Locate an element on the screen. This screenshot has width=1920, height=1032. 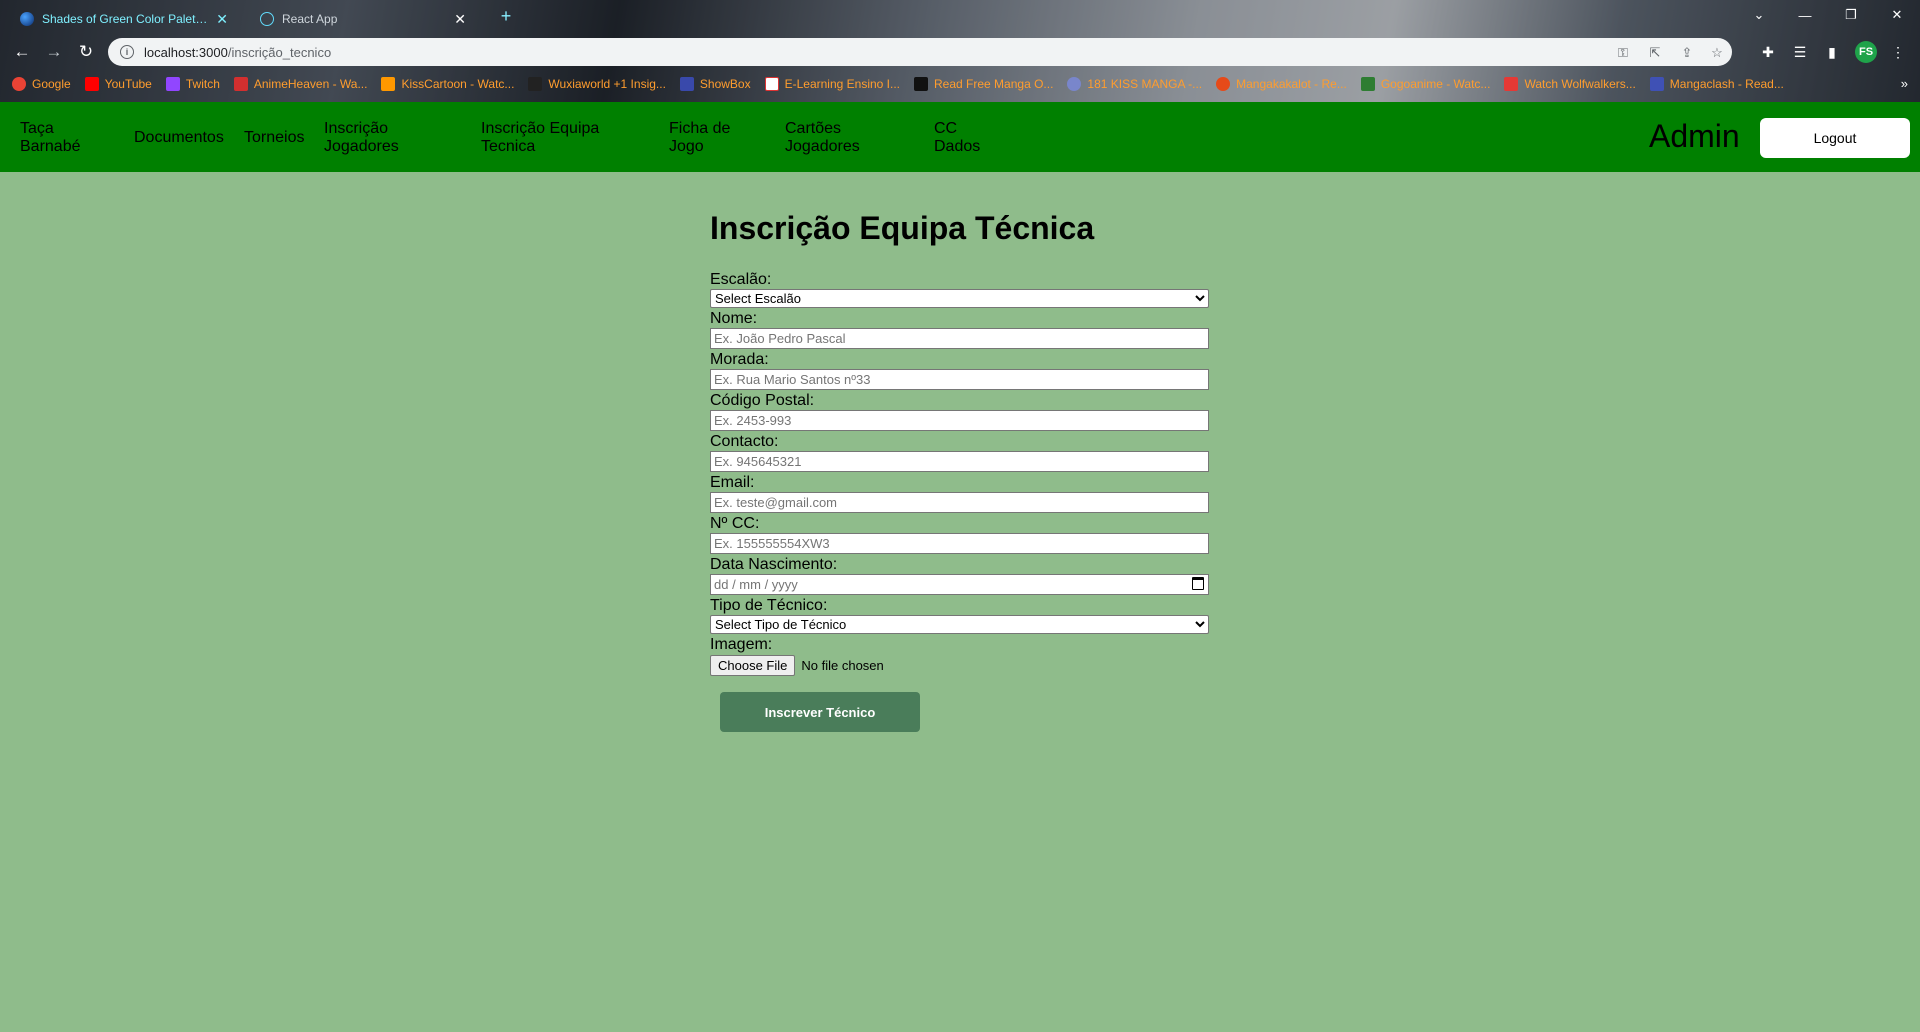
cc-input is located at coordinates (959, 543).